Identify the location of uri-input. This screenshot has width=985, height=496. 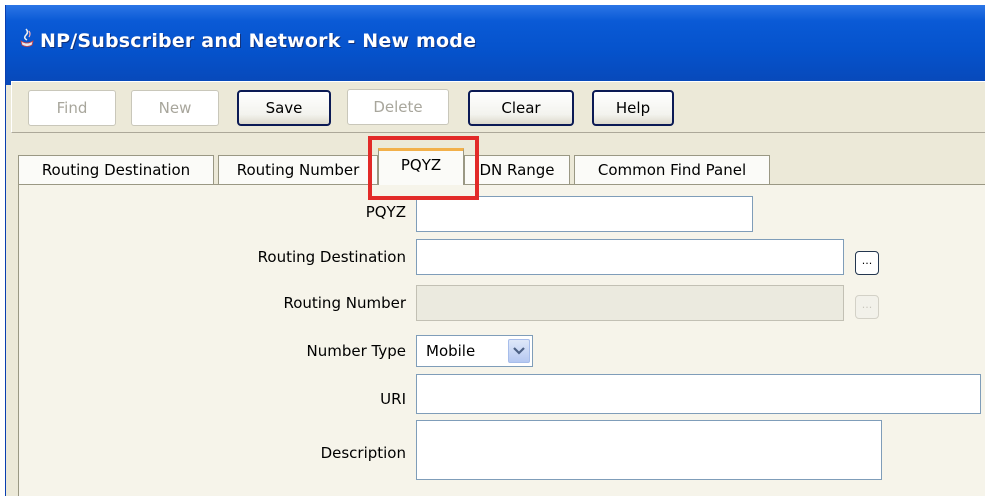
(698, 394).